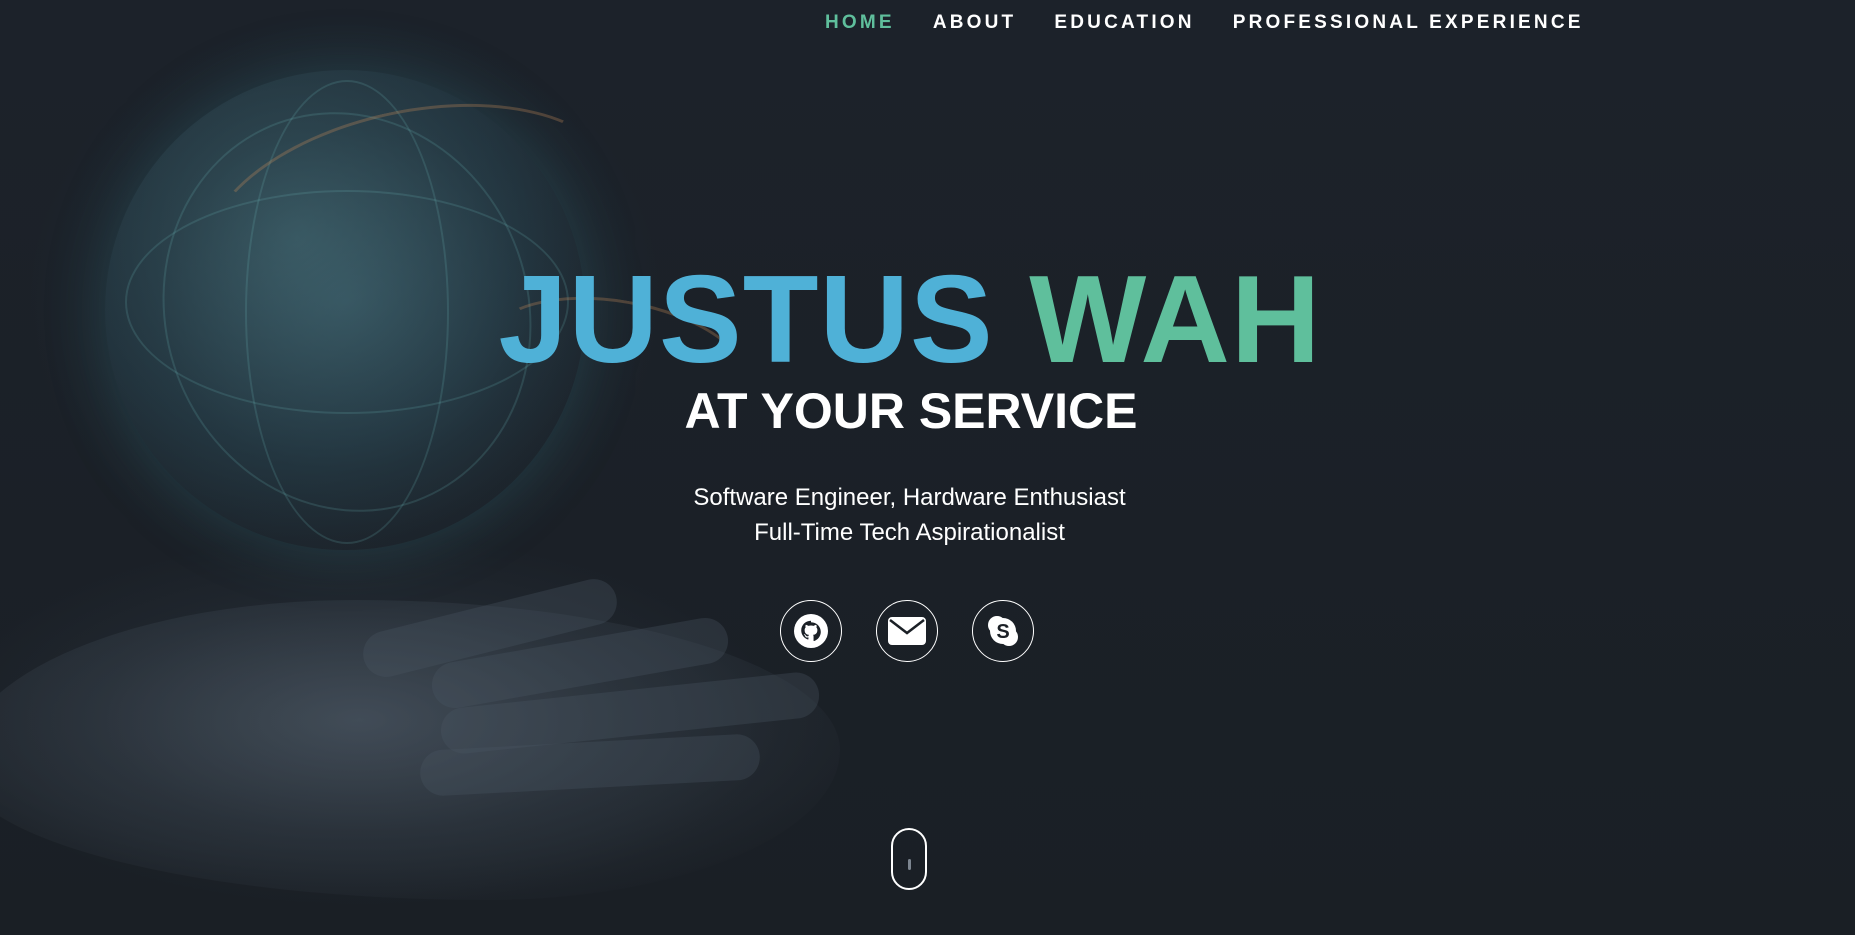  Describe the element at coordinates (911, 411) in the screenshot. I see `hero-tagline: AT YOUR SERVICE` at that location.